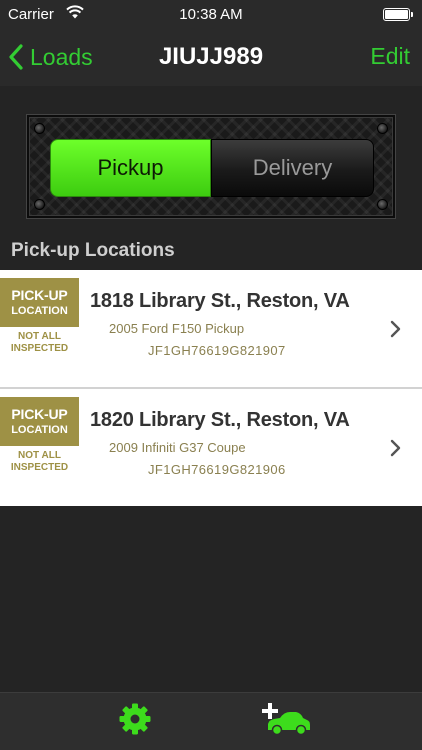  What do you see at coordinates (211, 721) in the screenshot?
I see `tab-bar` at bounding box center [211, 721].